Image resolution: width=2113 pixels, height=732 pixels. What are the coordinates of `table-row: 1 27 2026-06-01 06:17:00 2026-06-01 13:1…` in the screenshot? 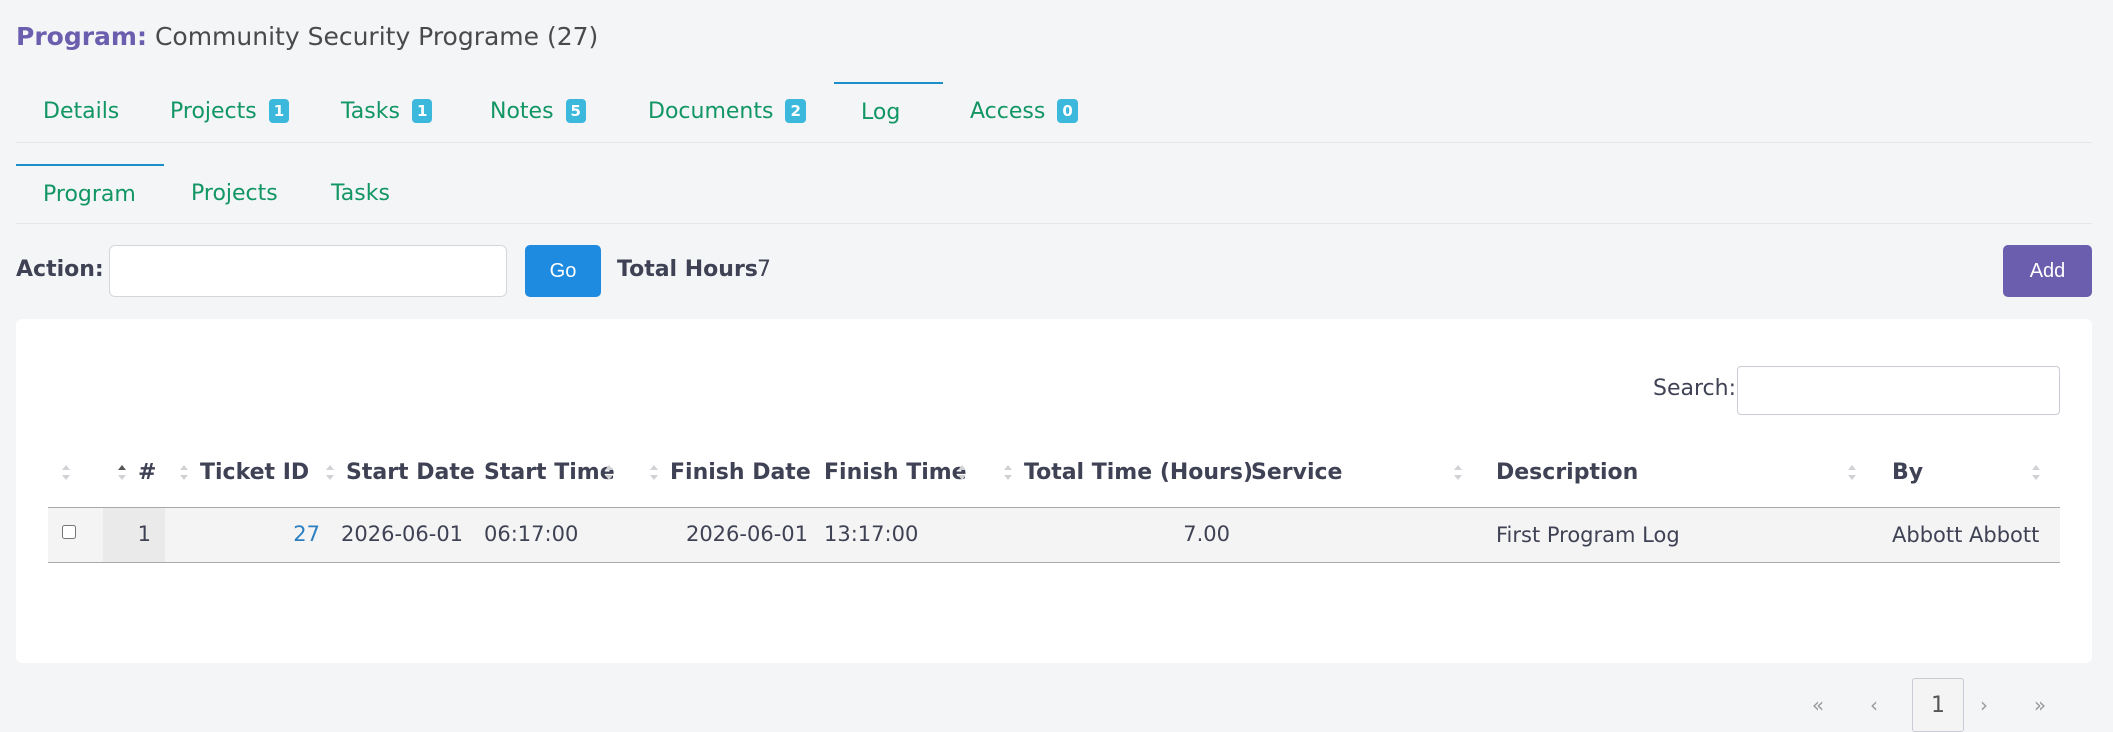 It's located at (1054, 535).